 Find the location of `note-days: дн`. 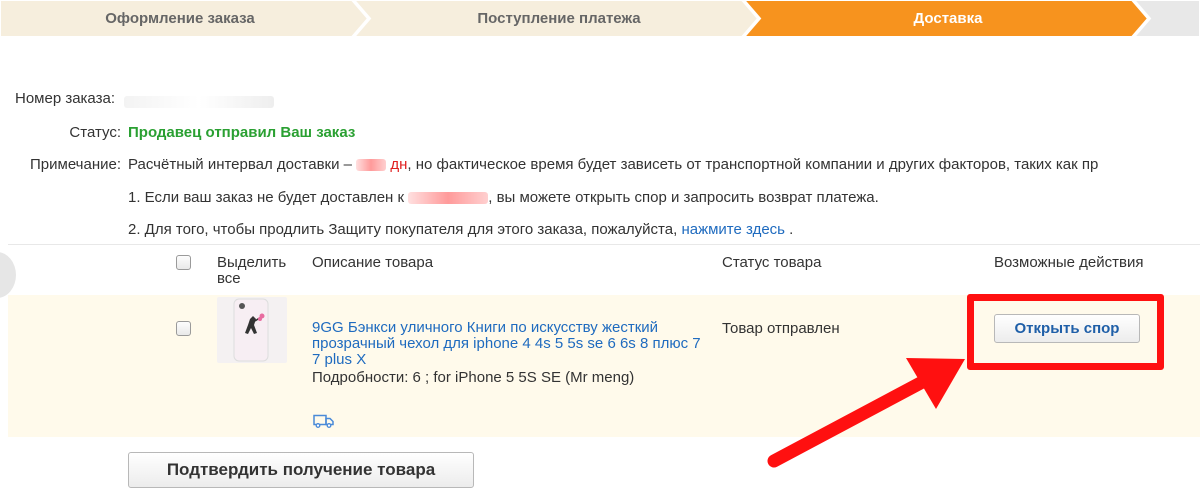

note-days: дн is located at coordinates (399, 164).